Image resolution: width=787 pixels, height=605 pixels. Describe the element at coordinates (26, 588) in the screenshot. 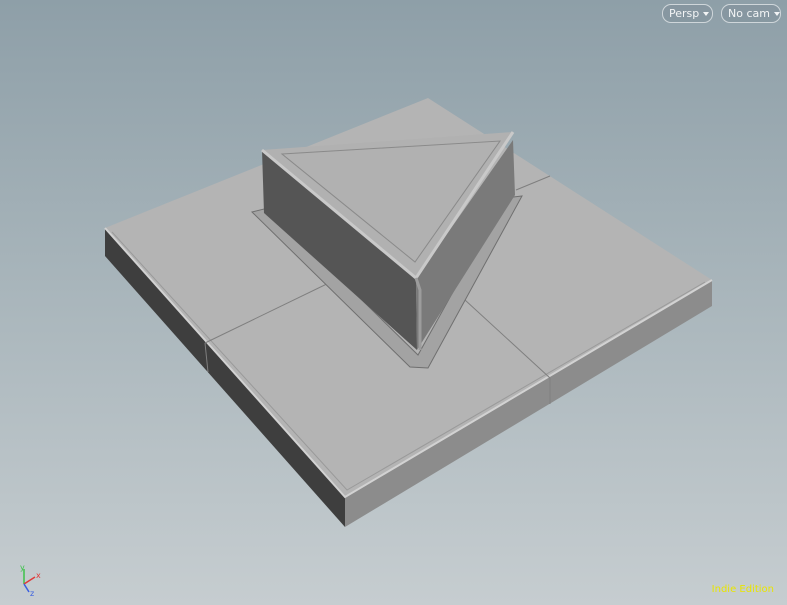

I see `axis-z-line` at that location.